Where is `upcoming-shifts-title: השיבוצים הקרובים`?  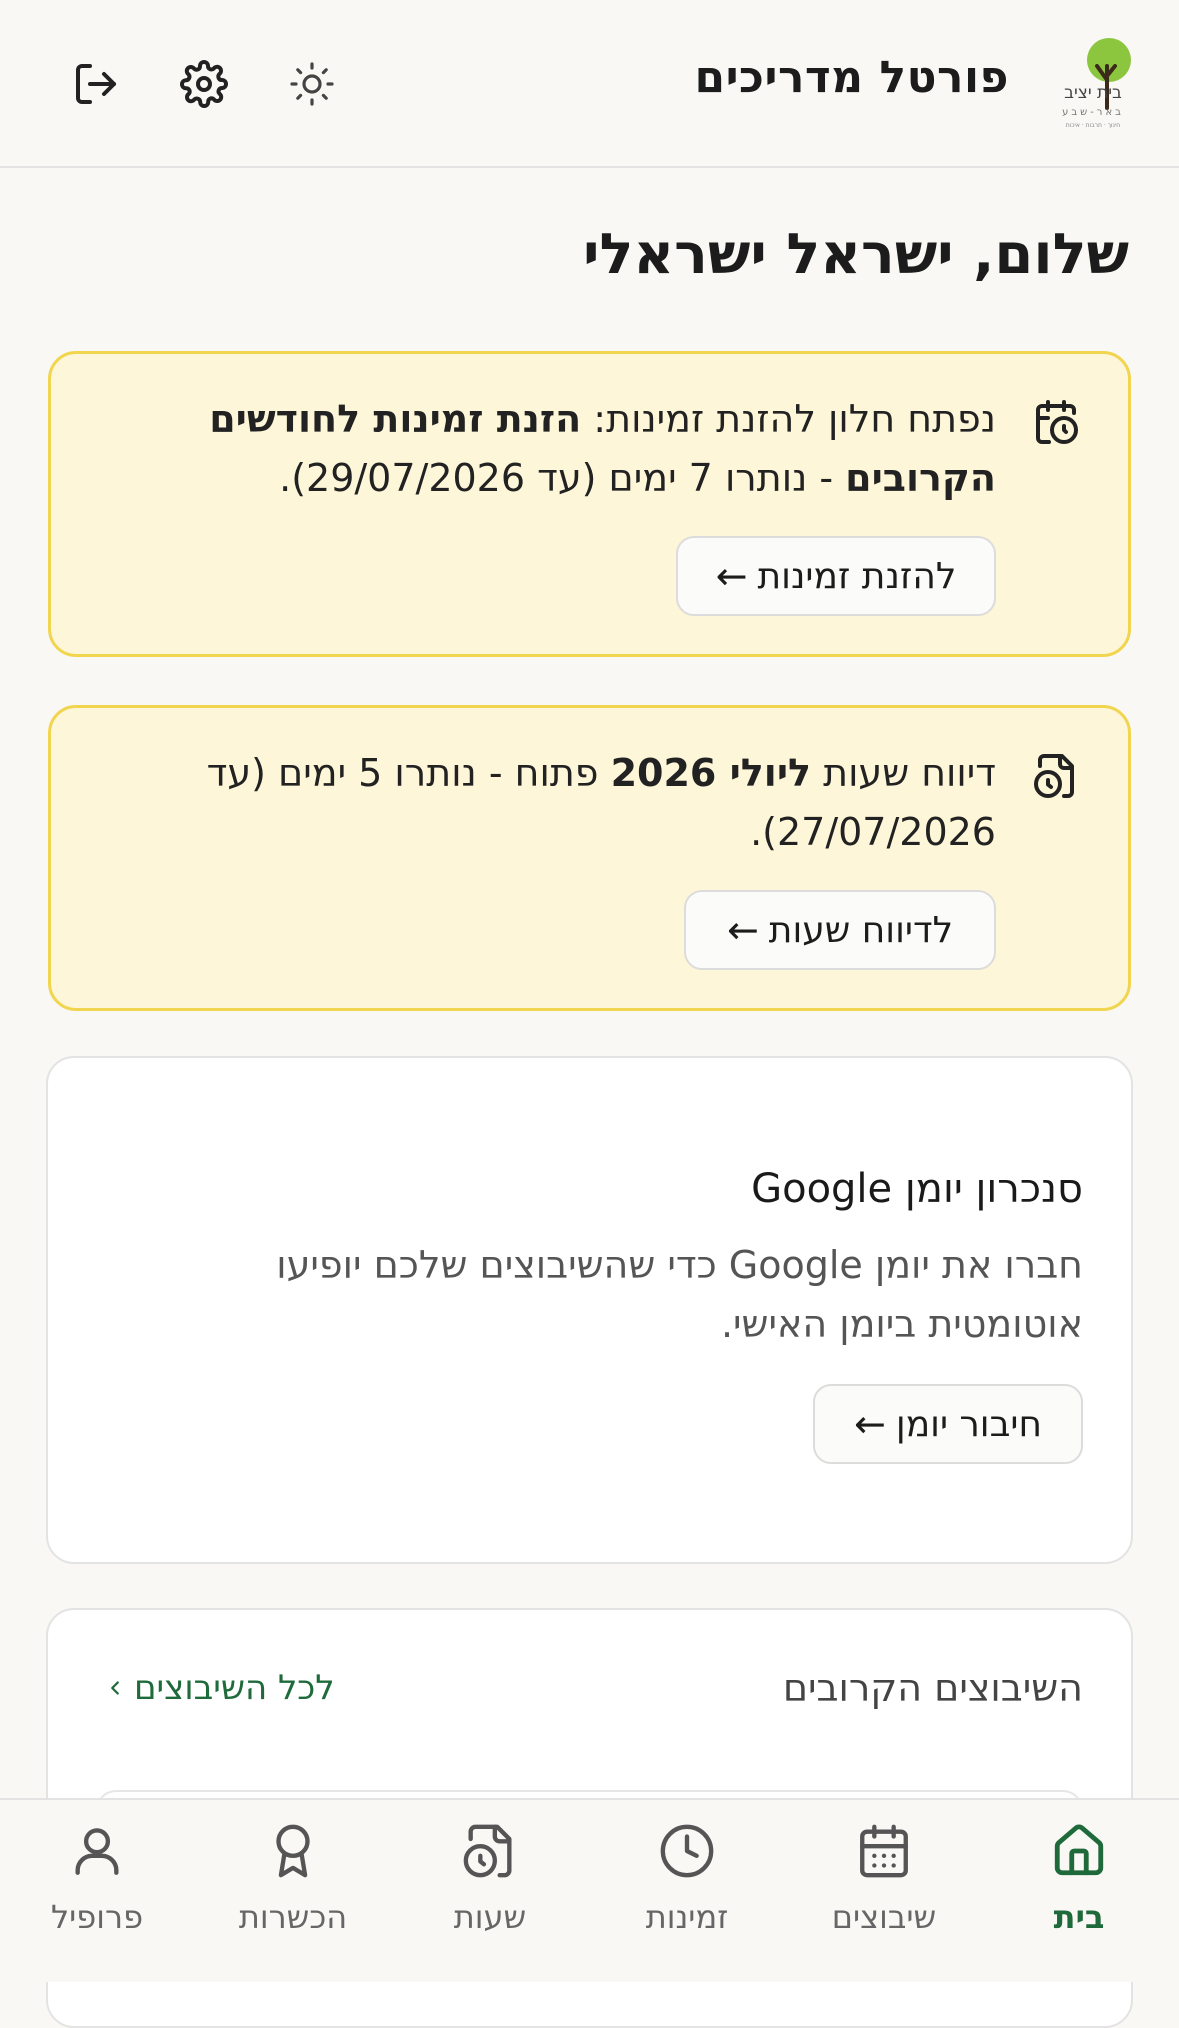
upcoming-shifts-title: השיבוצים הקרובים is located at coordinates (932, 1688).